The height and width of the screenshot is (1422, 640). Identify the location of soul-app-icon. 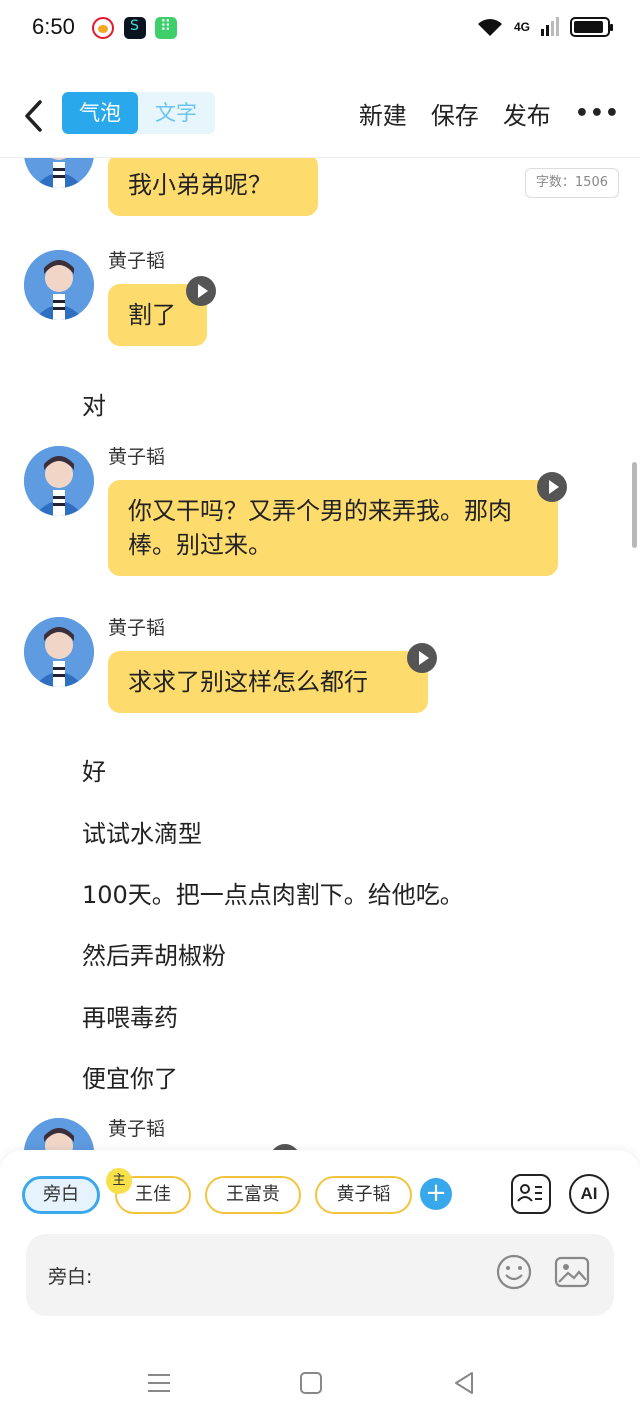
(135, 28).